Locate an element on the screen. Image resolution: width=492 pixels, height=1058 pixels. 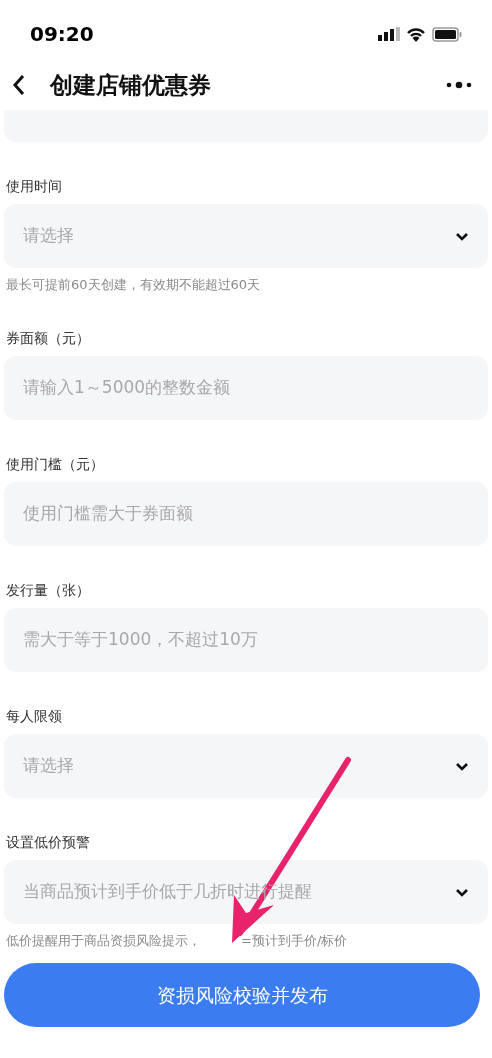
wifi-icon is located at coordinates (416, 34).